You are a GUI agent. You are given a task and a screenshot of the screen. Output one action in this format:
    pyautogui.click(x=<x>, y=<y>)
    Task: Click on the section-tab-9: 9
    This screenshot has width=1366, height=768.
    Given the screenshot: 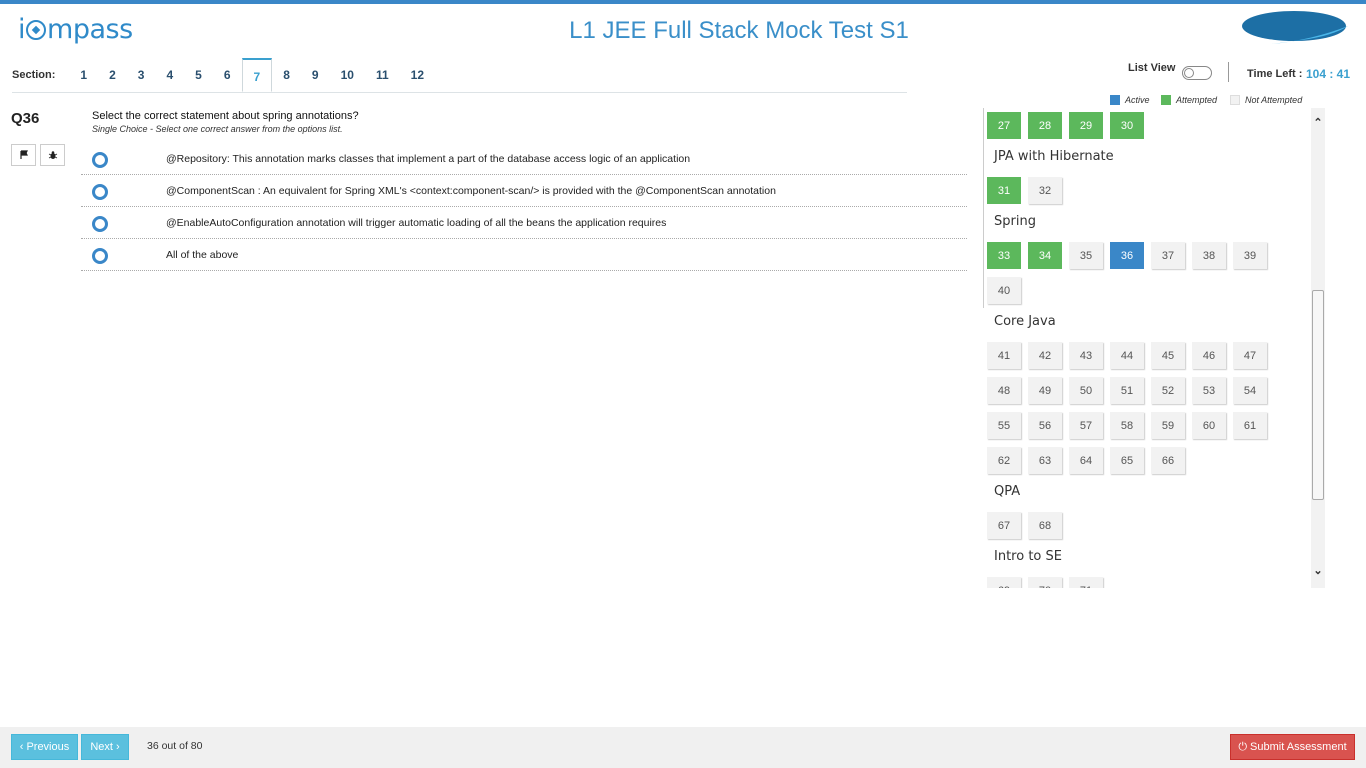 What is the action you would take?
    pyautogui.click(x=315, y=75)
    